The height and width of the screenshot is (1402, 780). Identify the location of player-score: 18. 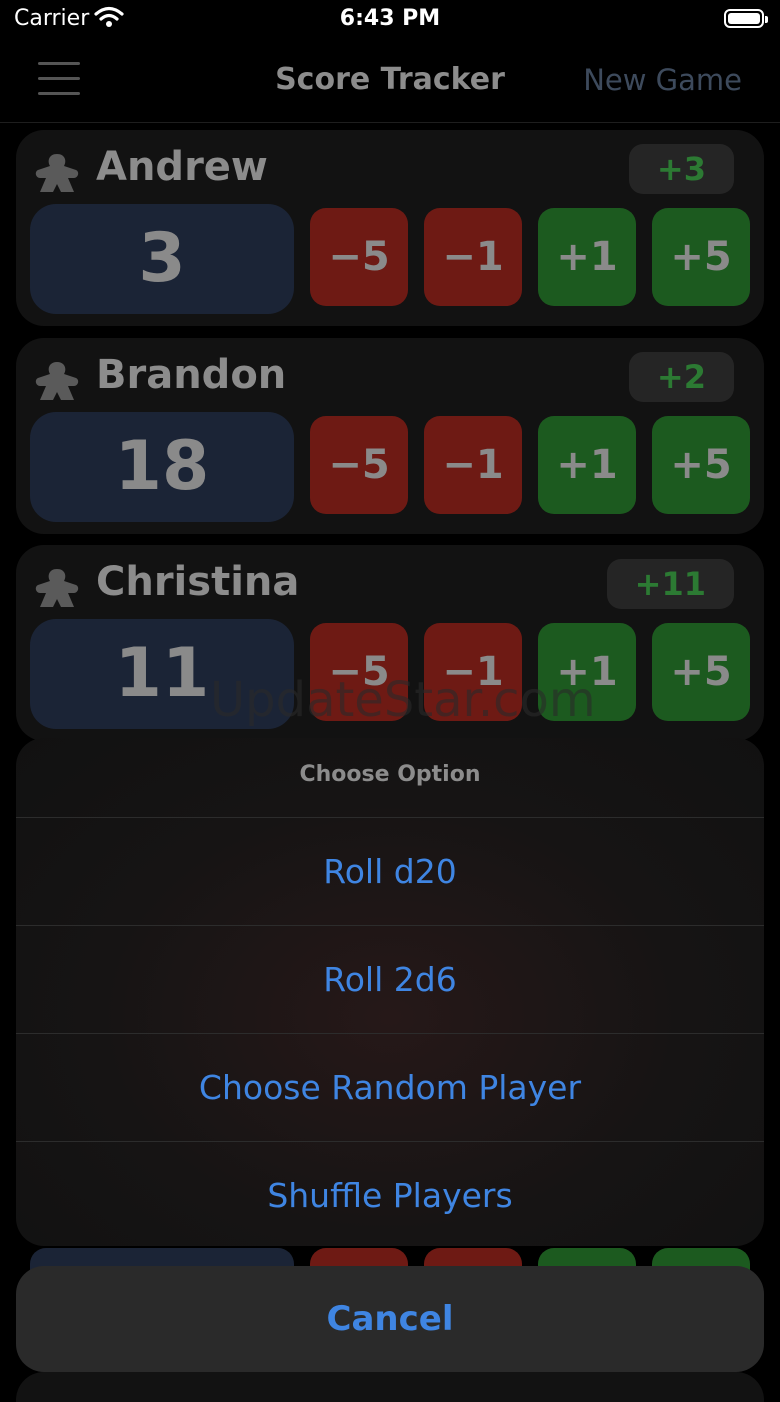
(162, 467).